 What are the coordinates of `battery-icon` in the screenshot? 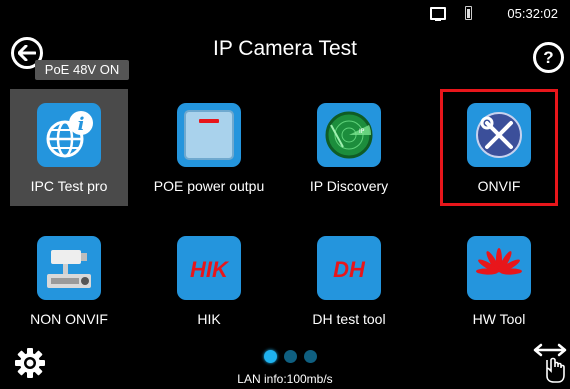 It's located at (468, 13).